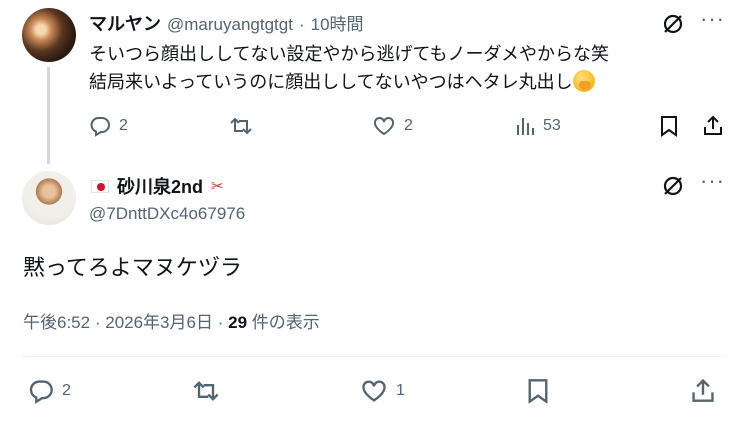  I want to click on scissors-icon: ✂, so click(217, 186).